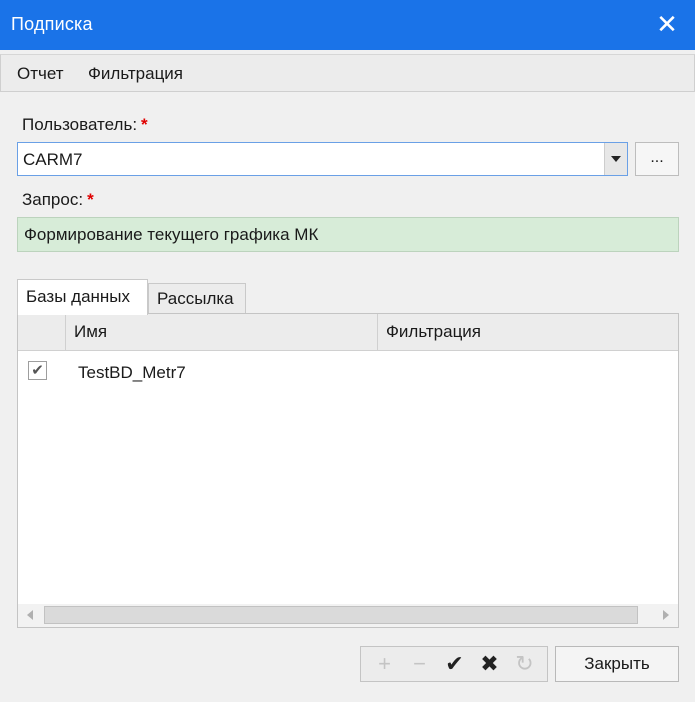 Image resolution: width=695 pixels, height=702 pixels. I want to click on tab-mailing-label: Рассылка, so click(195, 298).